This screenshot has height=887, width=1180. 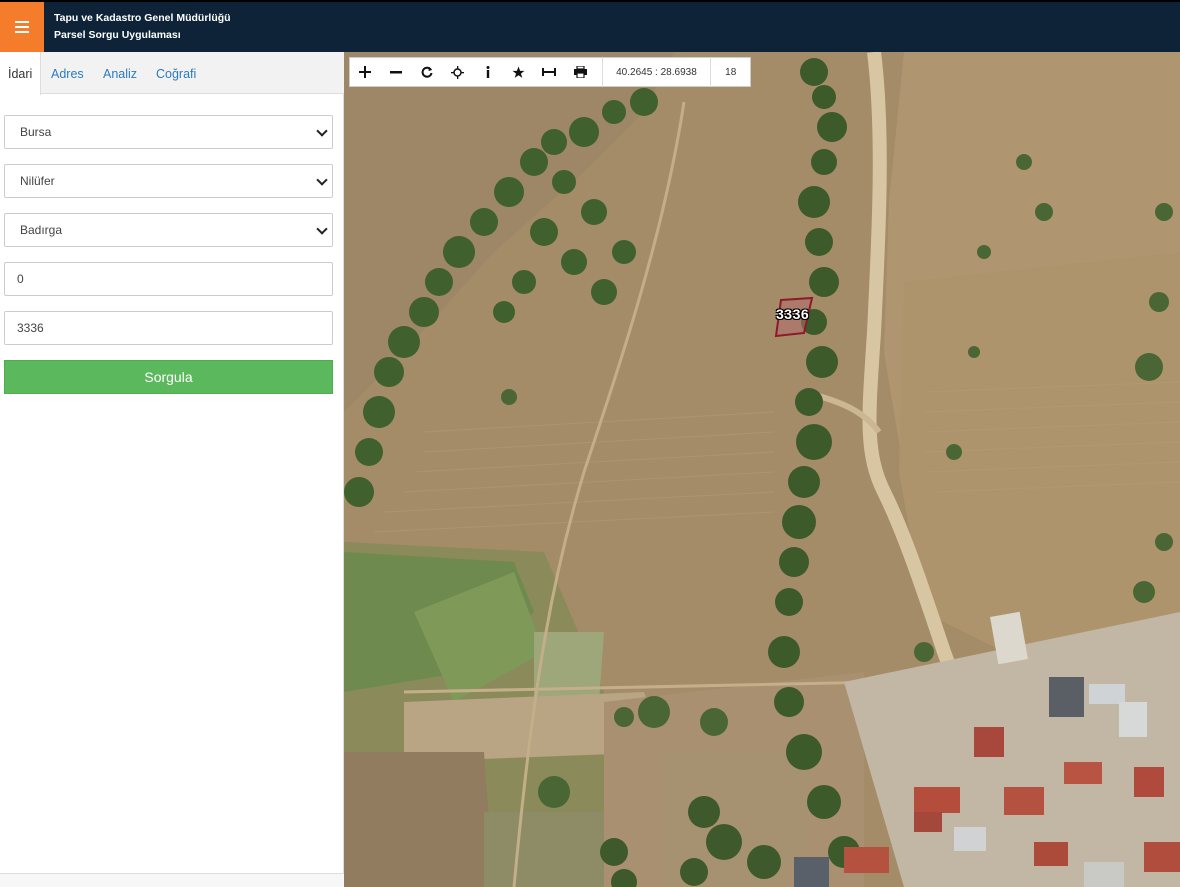 I want to click on measure-icon, so click(x=549, y=72).